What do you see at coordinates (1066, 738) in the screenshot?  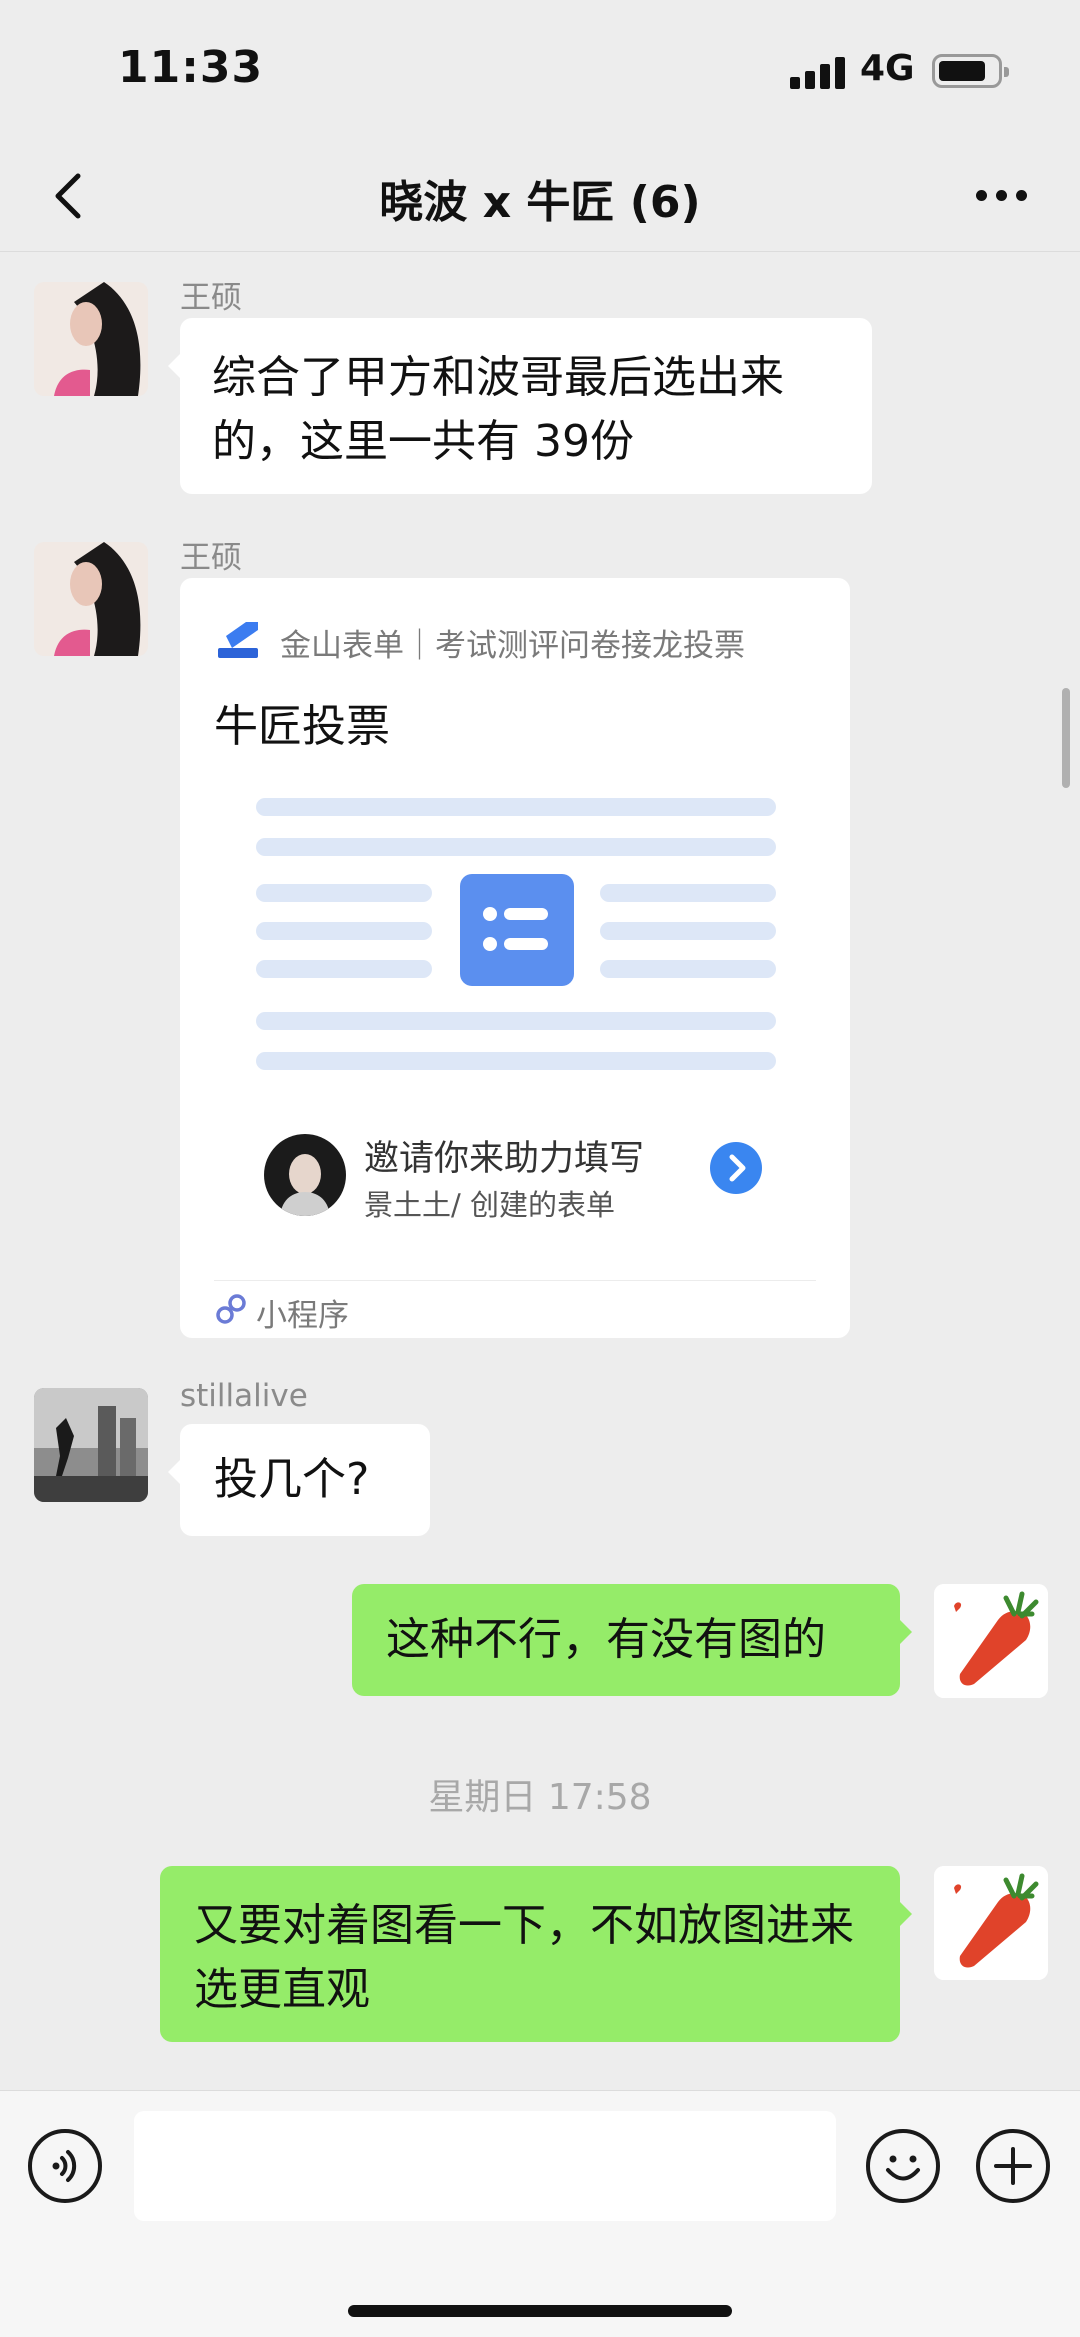 I see `scrollbar` at bounding box center [1066, 738].